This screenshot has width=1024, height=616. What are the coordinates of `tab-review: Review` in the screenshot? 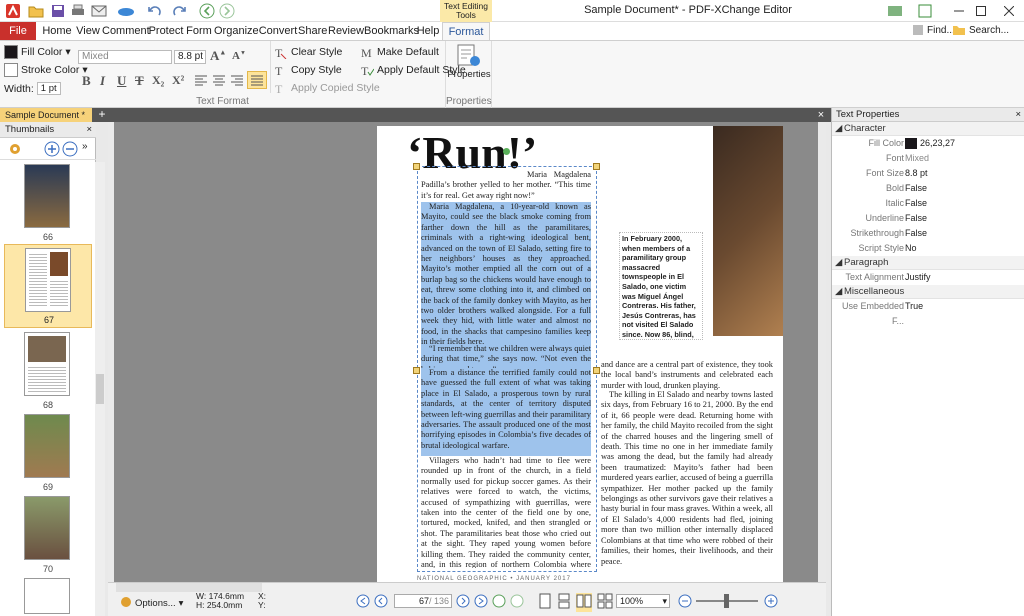 It's located at (346, 31).